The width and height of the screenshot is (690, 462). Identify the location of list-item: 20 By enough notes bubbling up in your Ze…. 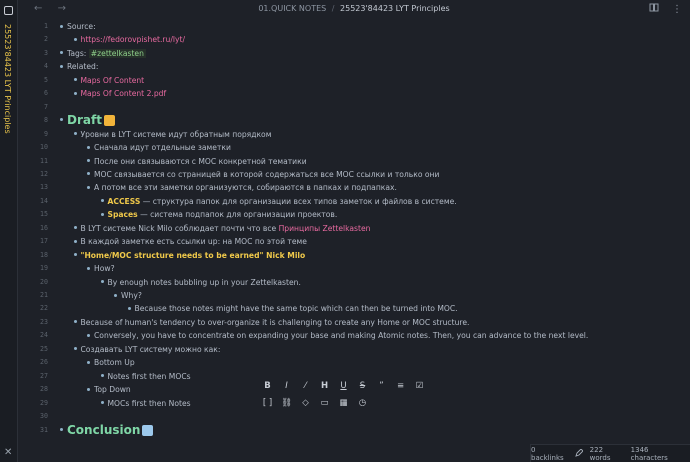
(354, 282).